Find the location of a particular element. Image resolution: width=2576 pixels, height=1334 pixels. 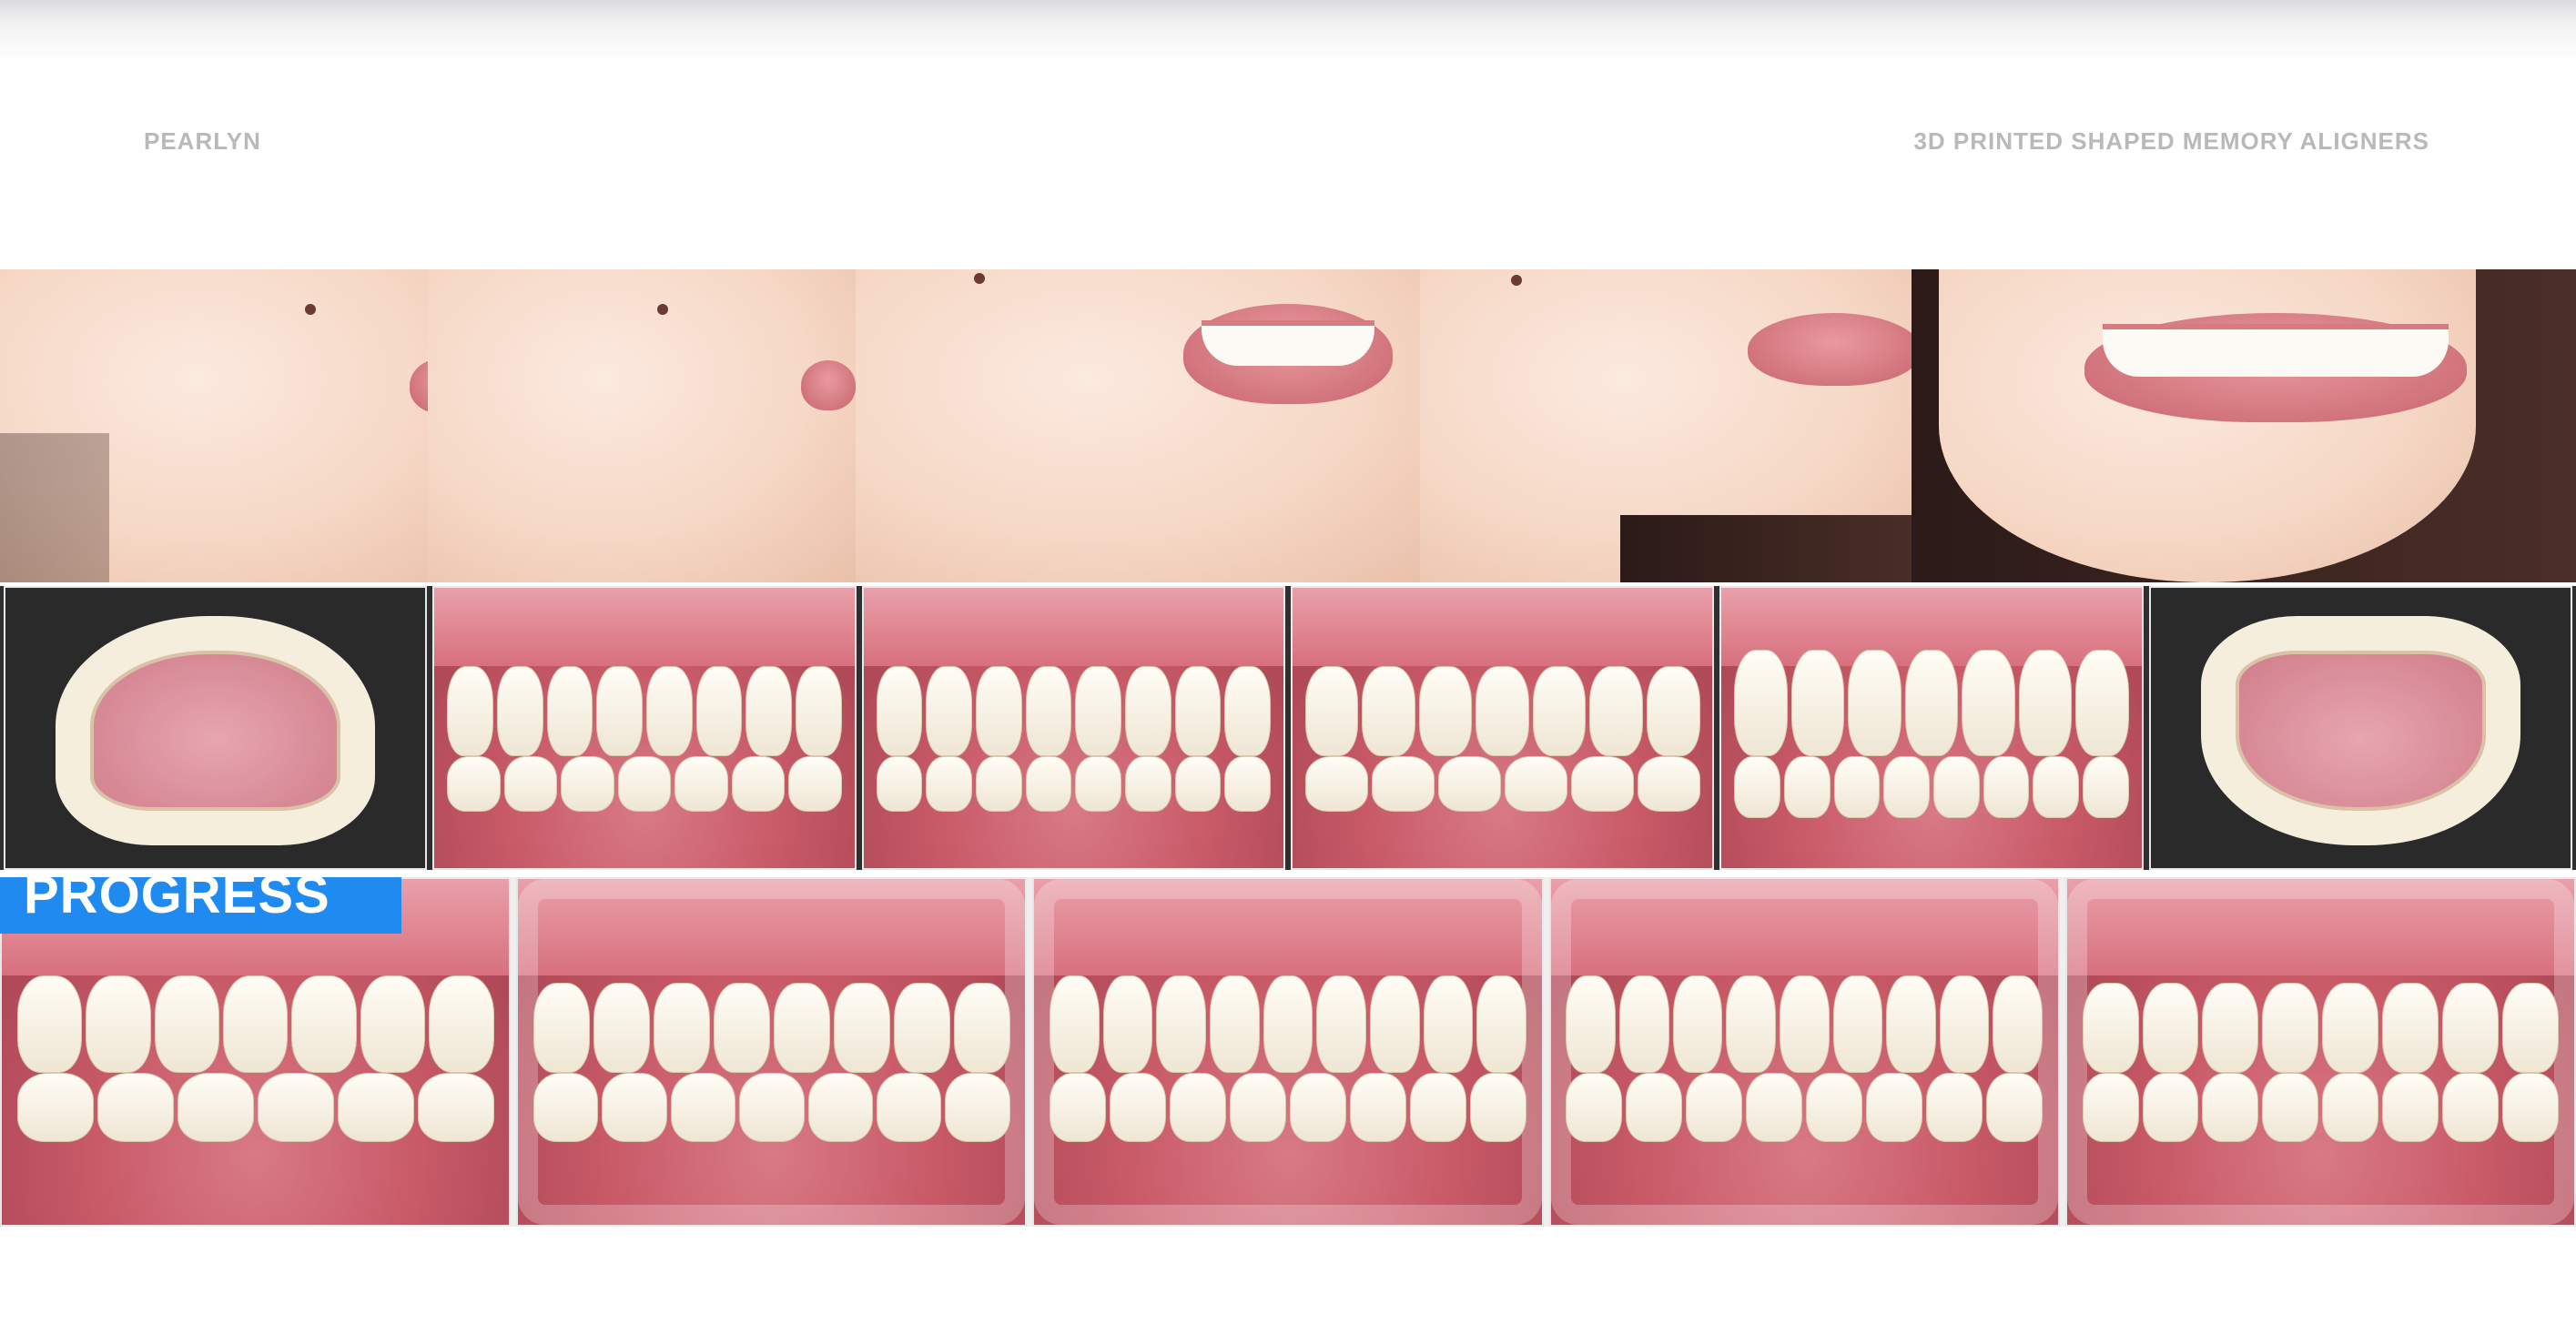

frontal-close-photo is located at coordinates (1931, 728).